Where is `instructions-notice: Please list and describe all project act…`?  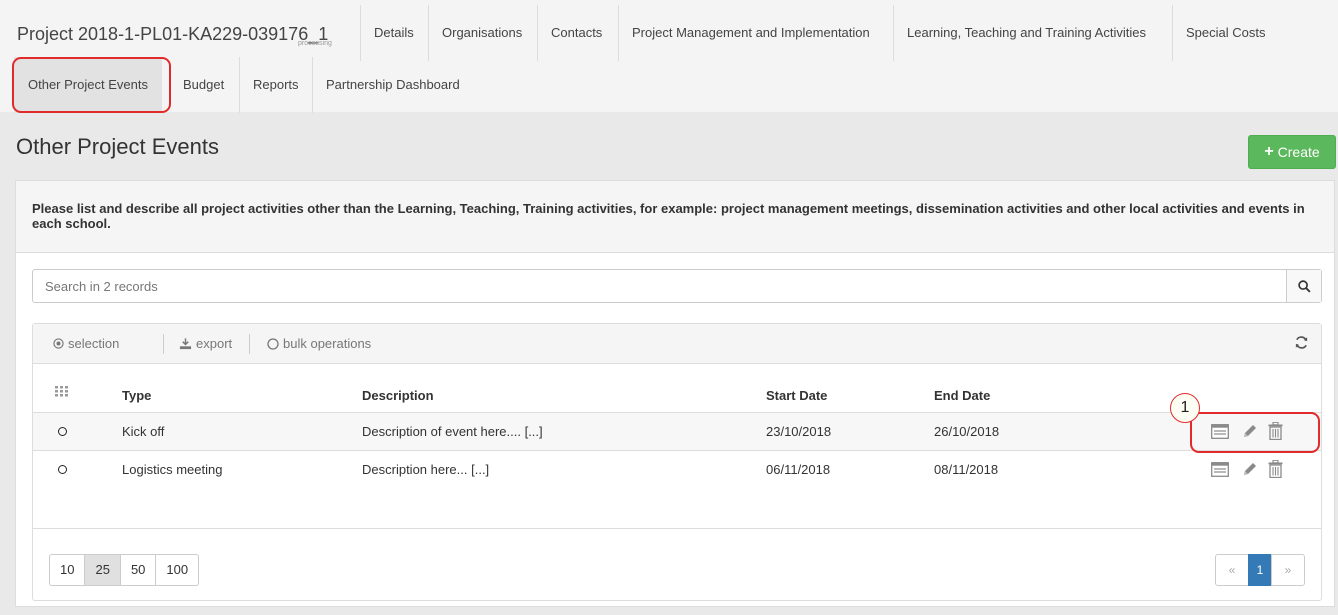
instructions-notice: Please list and describe all project act… is located at coordinates (675, 217).